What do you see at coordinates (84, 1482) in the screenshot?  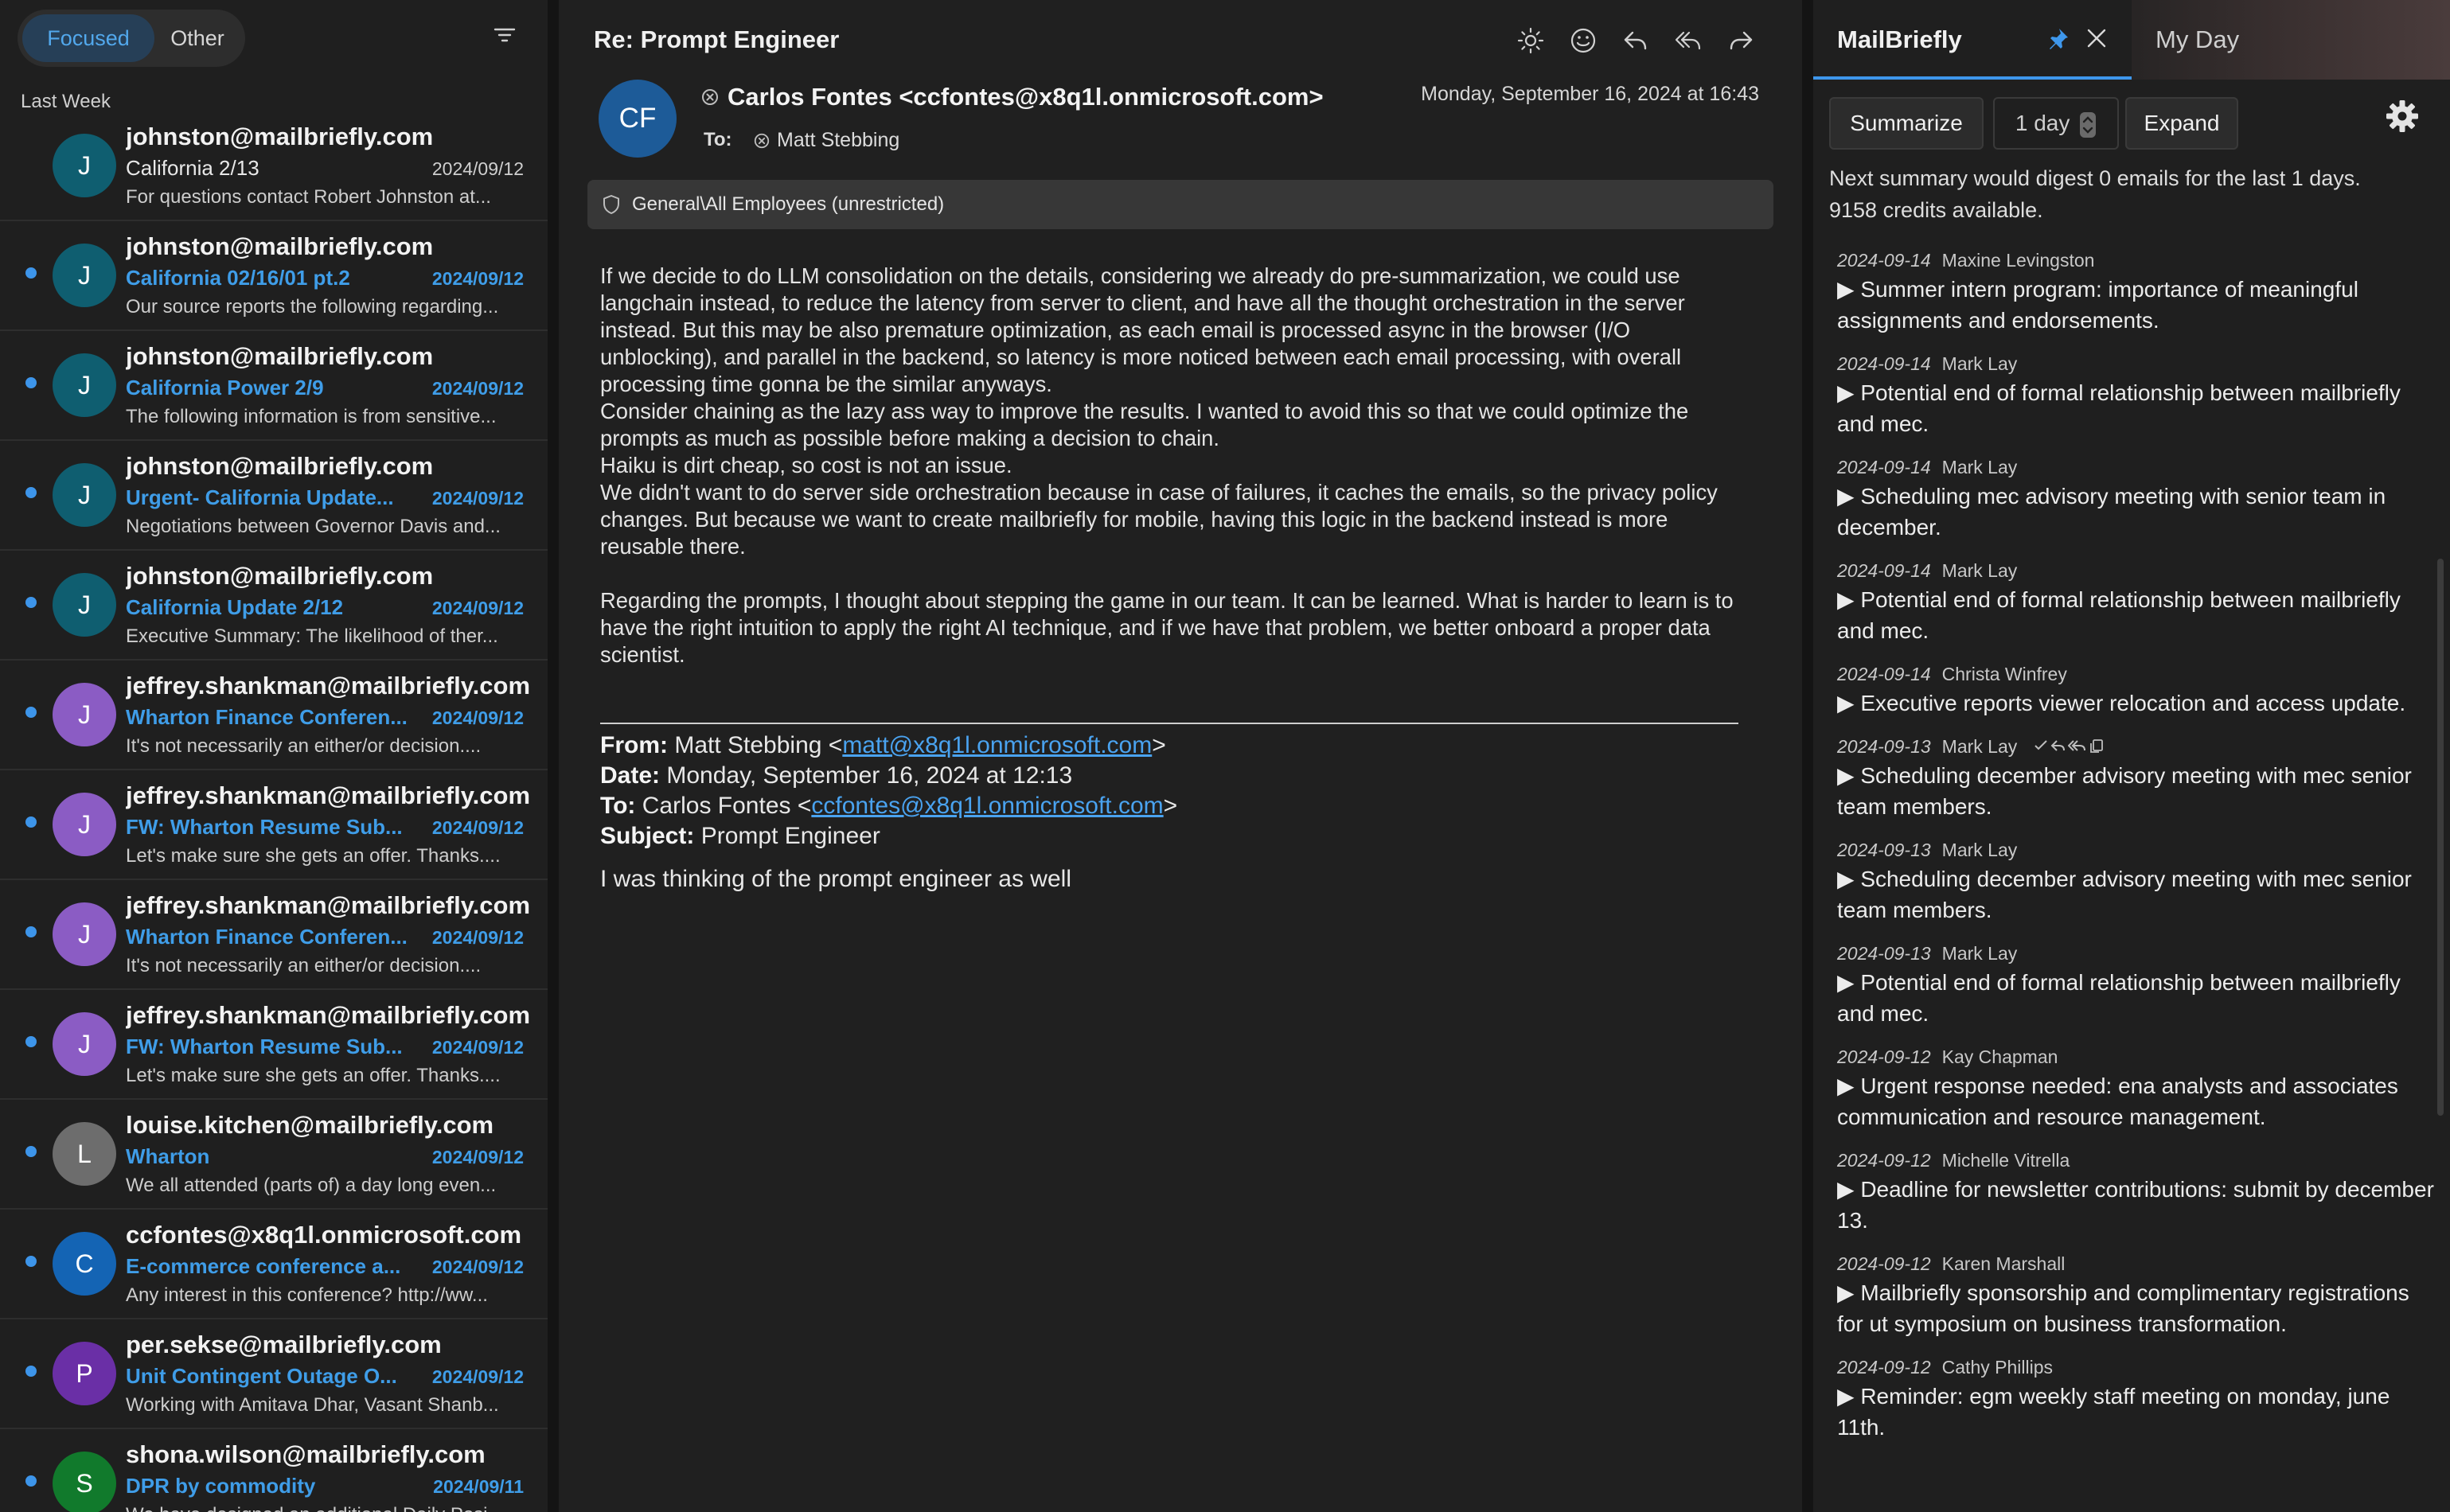 I see `avatar: S` at bounding box center [84, 1482].